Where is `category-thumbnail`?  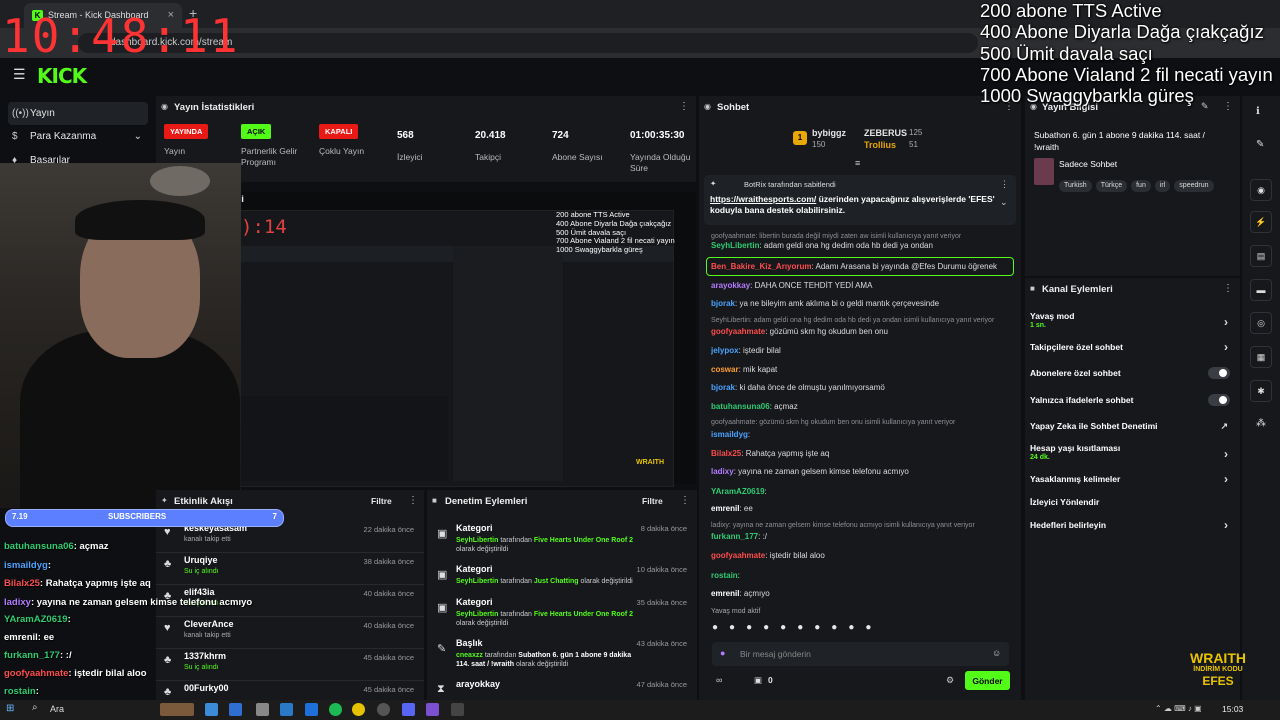 category-thumbnail is located at coordinates (1044, 171).